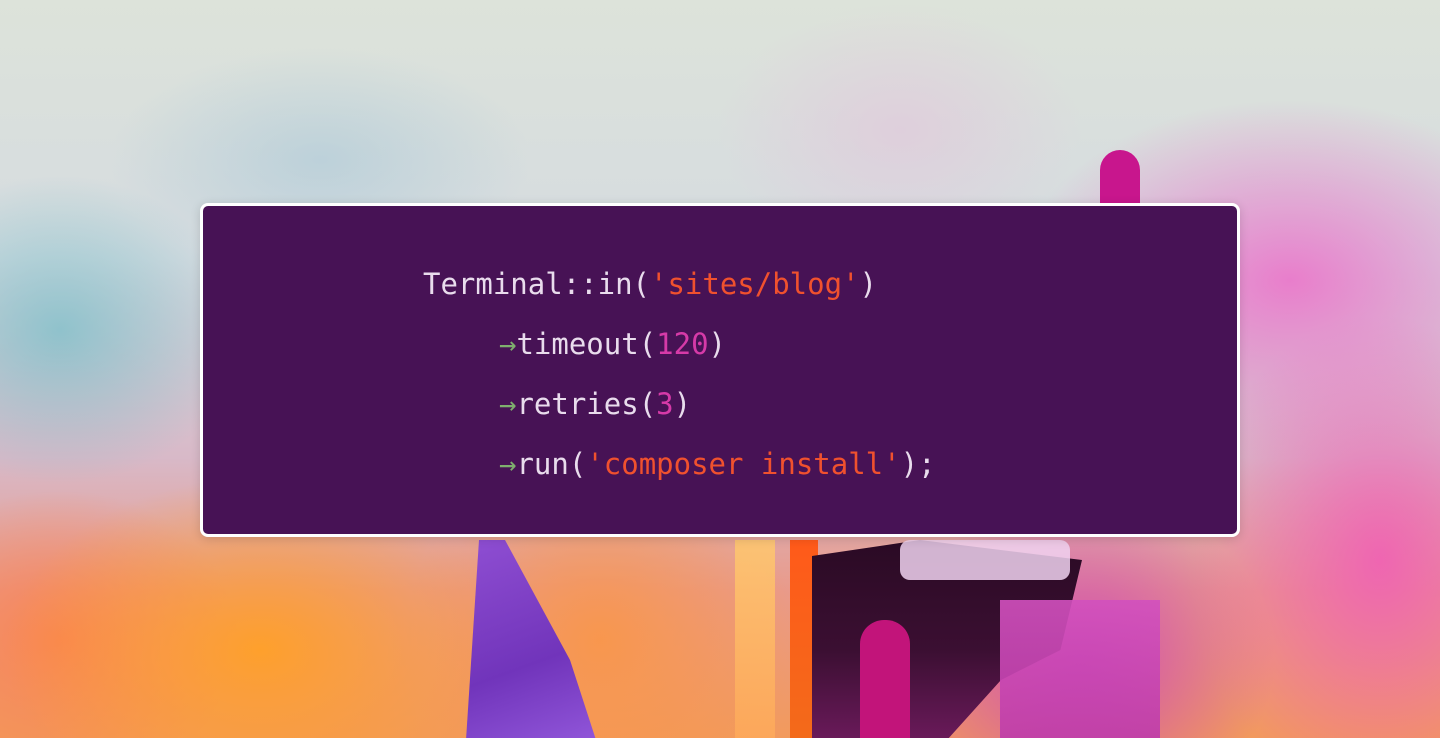  What do you see at coordinates (580, 284) in the screenshot?
I see `code-scope-operator: ::` at bounding box center [580, 284].